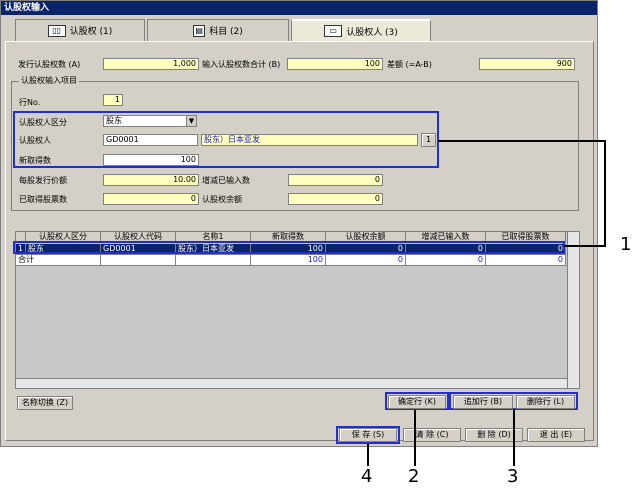 The height and width of the screenshot is (492, 635). What do you see at coordinates (241, 64) in the screenshot?
I see `input-total-label: 输入认股权数合计 (B)` at bounding box center [241, 64].